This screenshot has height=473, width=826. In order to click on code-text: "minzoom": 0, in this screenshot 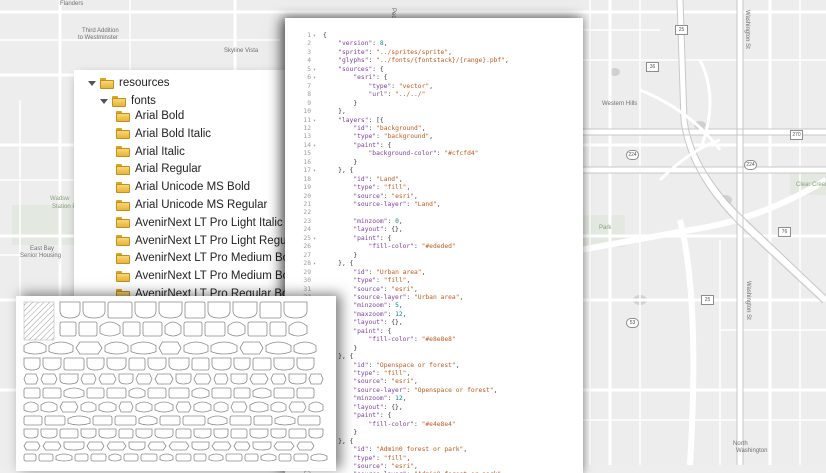, I will do `click(378, 221)`.